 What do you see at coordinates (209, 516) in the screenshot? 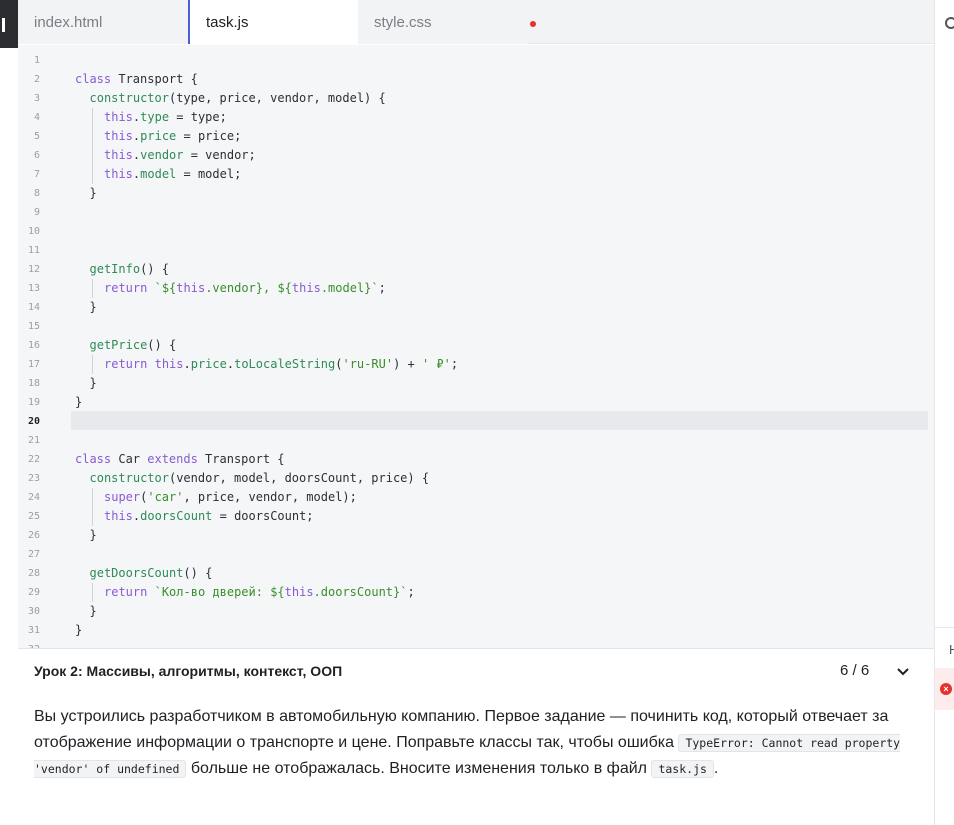
I see `code-text: this.doorsCount = doorsCount;` at bounding box center [209, 516].